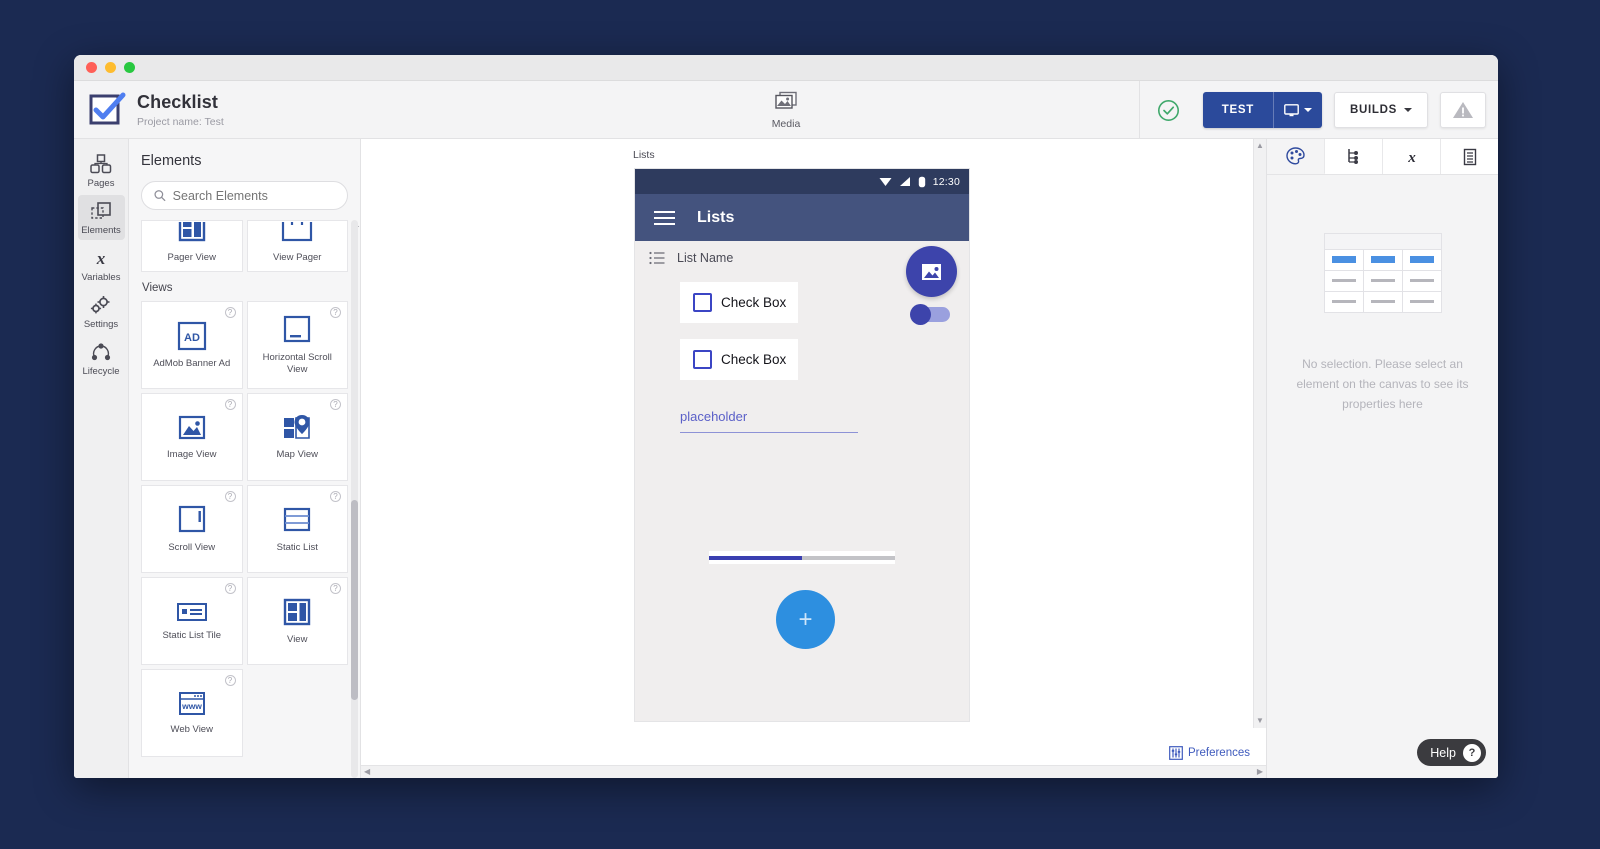  I want to click on phone-add-fab: +, so click(805, 619).